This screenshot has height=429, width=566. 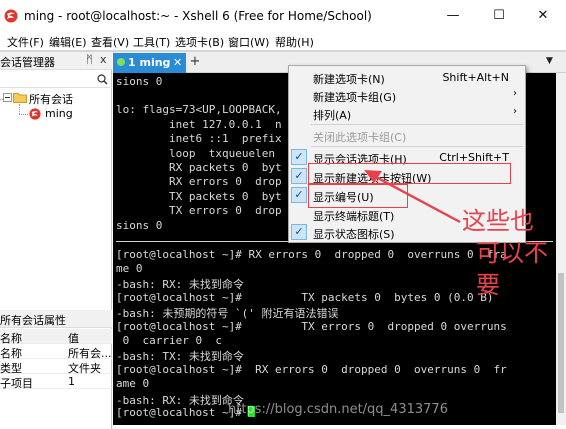 I want to click on tab-close-icon: ✕, so click(x=177, y=62).